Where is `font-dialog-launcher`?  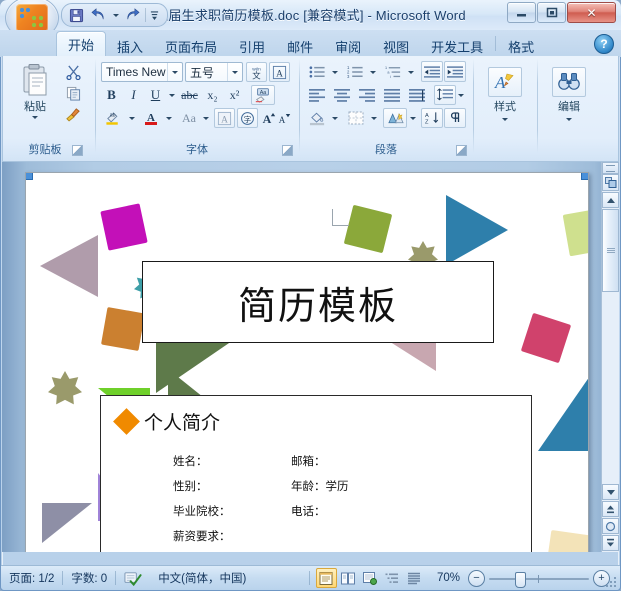 font-dialog-launcher is located at coordinates (287, 150).